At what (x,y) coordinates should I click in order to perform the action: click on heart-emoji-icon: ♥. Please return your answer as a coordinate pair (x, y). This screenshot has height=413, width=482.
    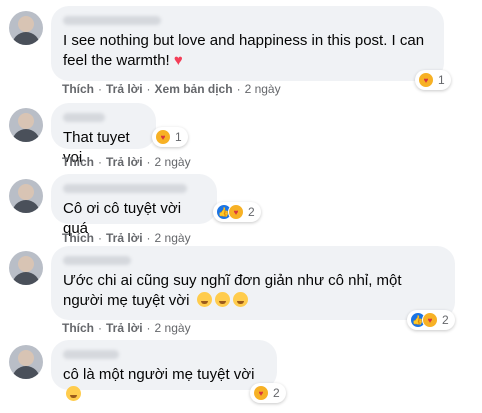
    Looking at the image, I should click on (178, 60).